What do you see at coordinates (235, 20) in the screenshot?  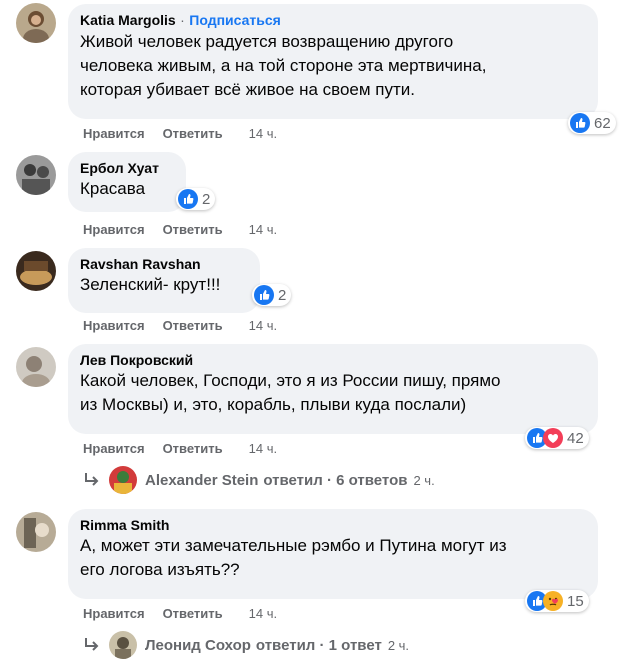 I see `subscribe-link: Подписаться` at bounding box center [235, 20].